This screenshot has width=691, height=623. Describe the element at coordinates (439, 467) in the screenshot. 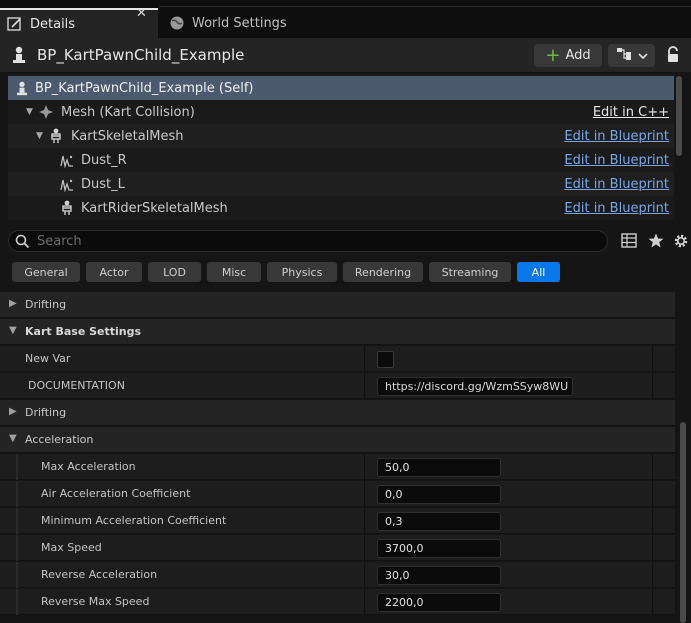

I see `max-acceleration-field: 50,0` at that location.